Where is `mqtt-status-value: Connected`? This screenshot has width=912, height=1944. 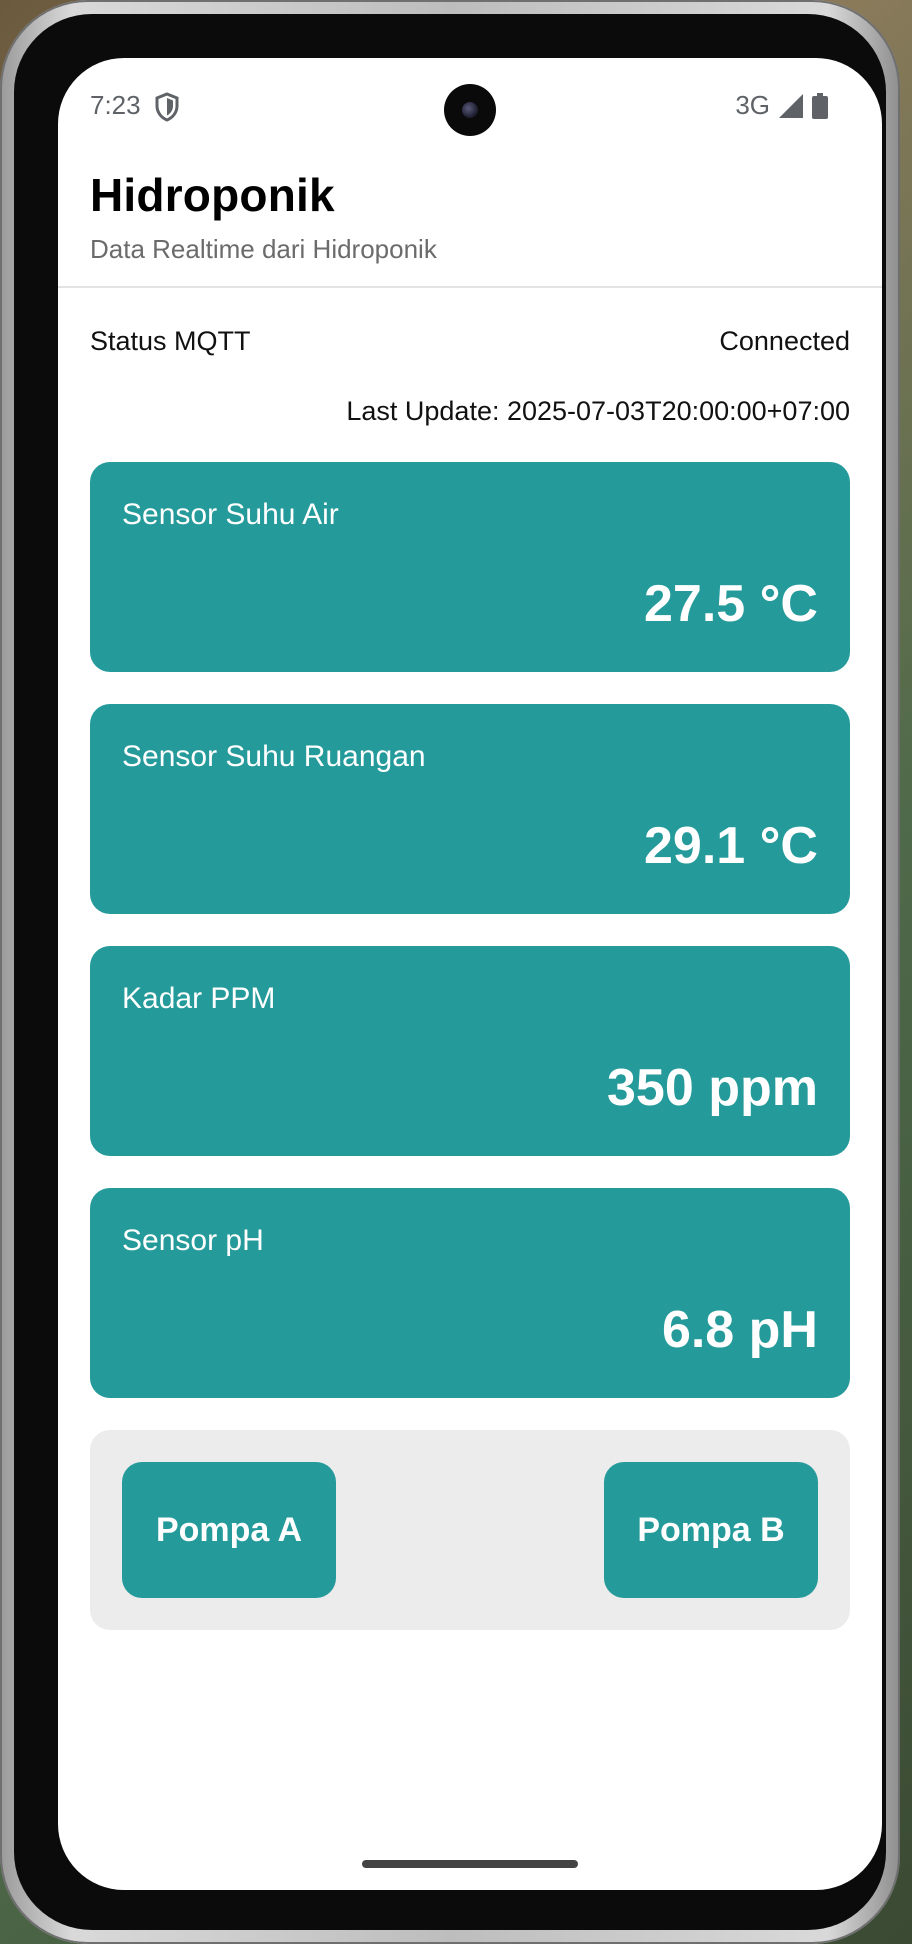 mqtt-status-value: Connected is located at coordinates (784, 341).